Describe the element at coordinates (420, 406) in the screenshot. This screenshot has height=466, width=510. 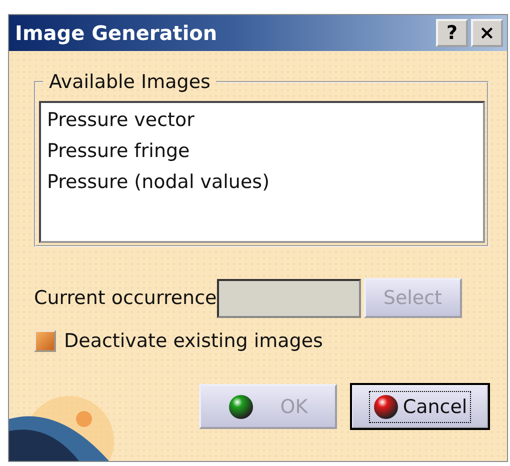
I see `cancel-button: Cancel` at that location.